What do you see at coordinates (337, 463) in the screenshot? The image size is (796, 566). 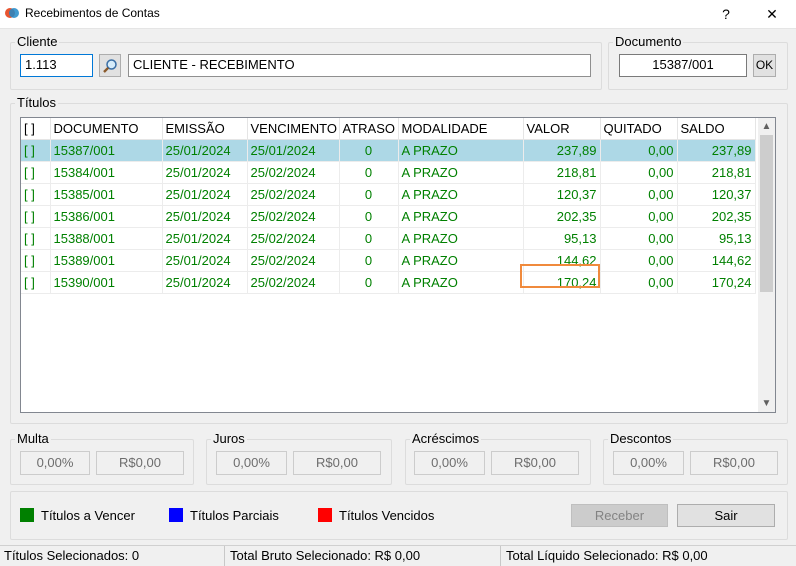 I see `juros-amount-field: R$0,00` at bounding box center [337, 463].